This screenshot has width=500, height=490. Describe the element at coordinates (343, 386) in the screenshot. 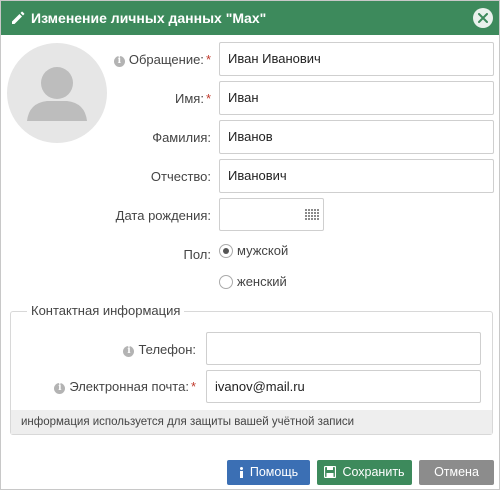

I see `email-input: ivanov@mail.ru` at that location.